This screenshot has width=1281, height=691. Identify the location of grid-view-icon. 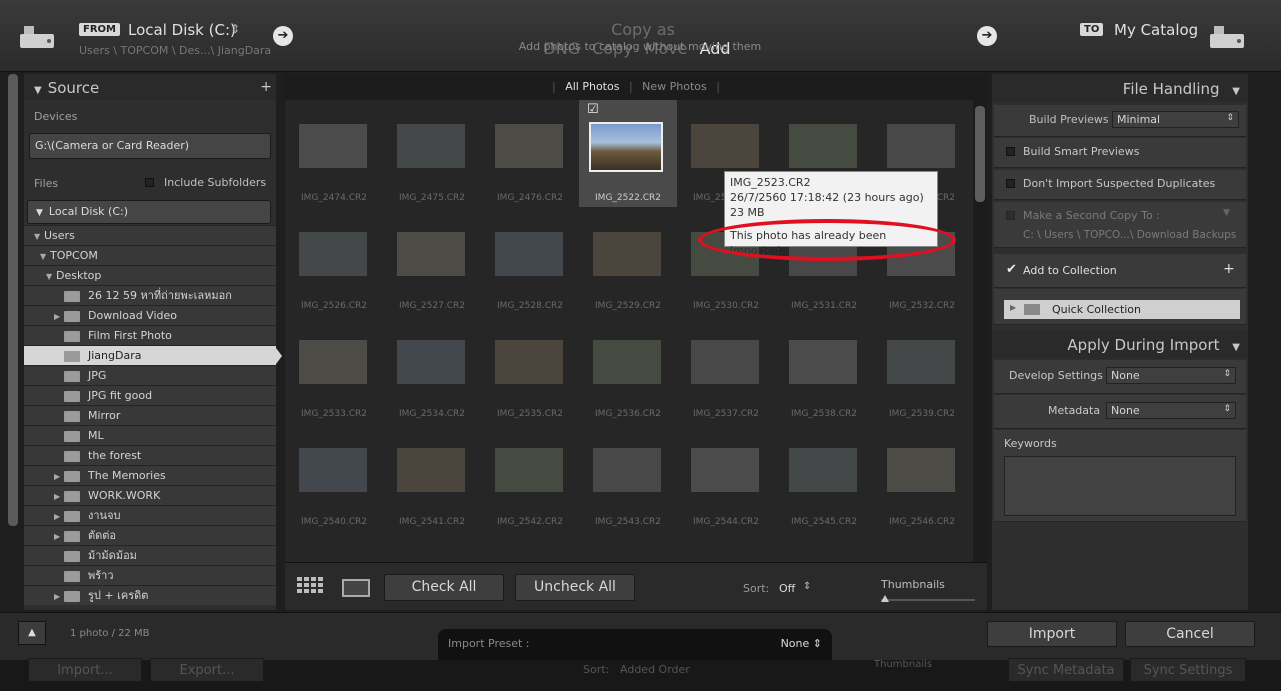
(311, 587).